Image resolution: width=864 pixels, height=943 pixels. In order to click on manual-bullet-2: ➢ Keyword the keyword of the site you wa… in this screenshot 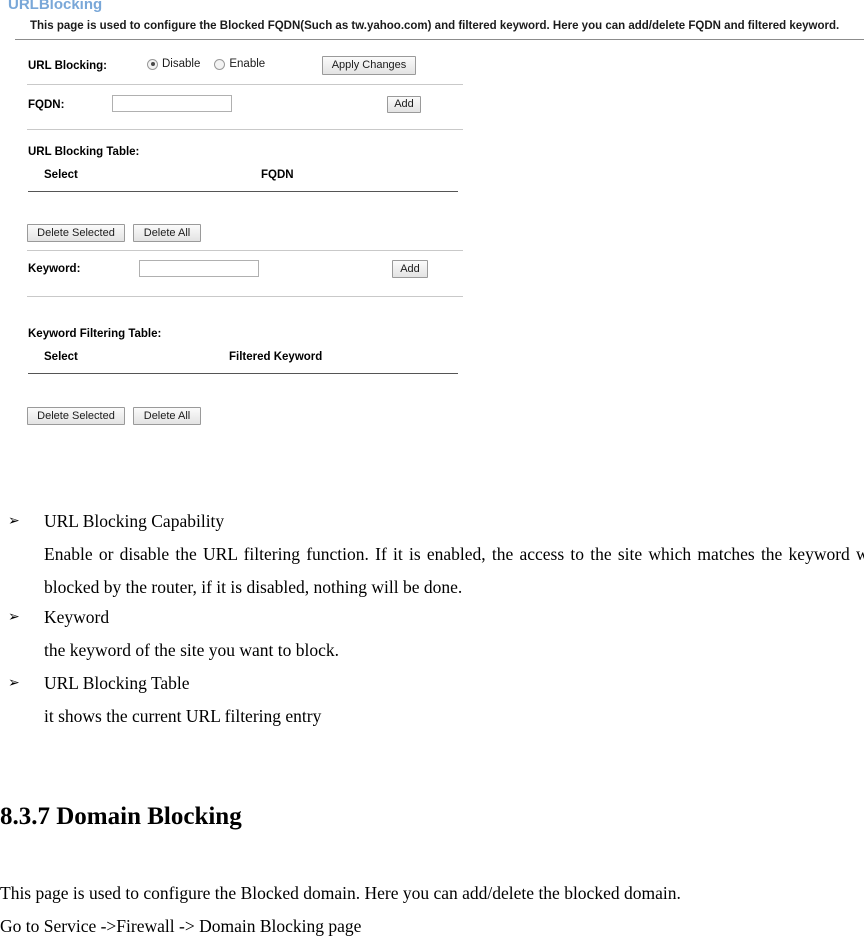, I will do `click(432, 634)`.